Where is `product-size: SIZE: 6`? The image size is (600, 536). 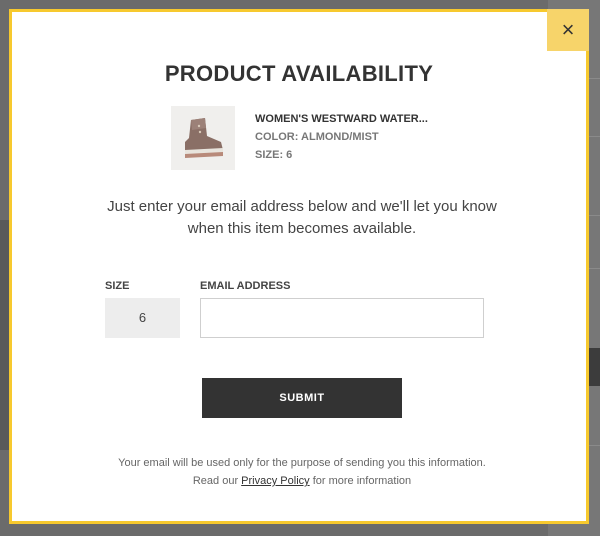 product-size: SIZE: 6 is located at coordinates (274, 155).